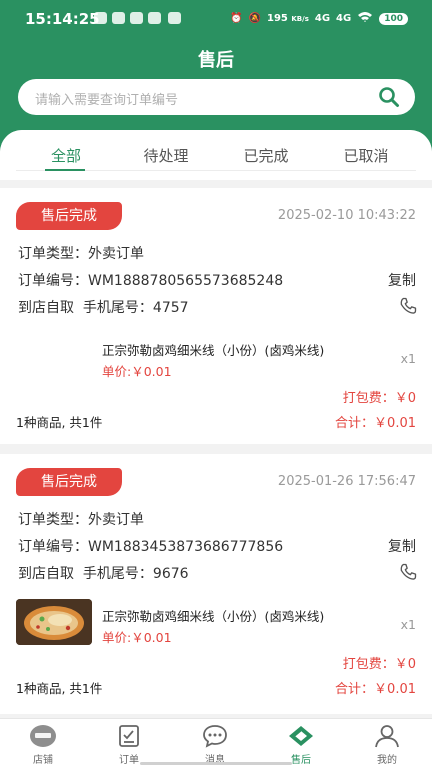 Image resolution: width=432 pixels, height=768 pixels. I want to click on mute-icon: 🔕, so click(255, 18).